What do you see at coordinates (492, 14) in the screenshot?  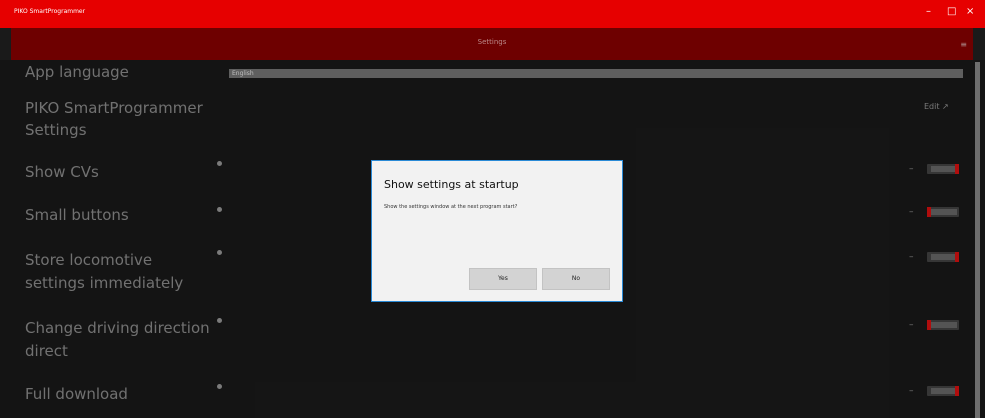 I see `app-title-bar: PIKO SmartProgrammer – □ ×` at bounding box center [492, 14].